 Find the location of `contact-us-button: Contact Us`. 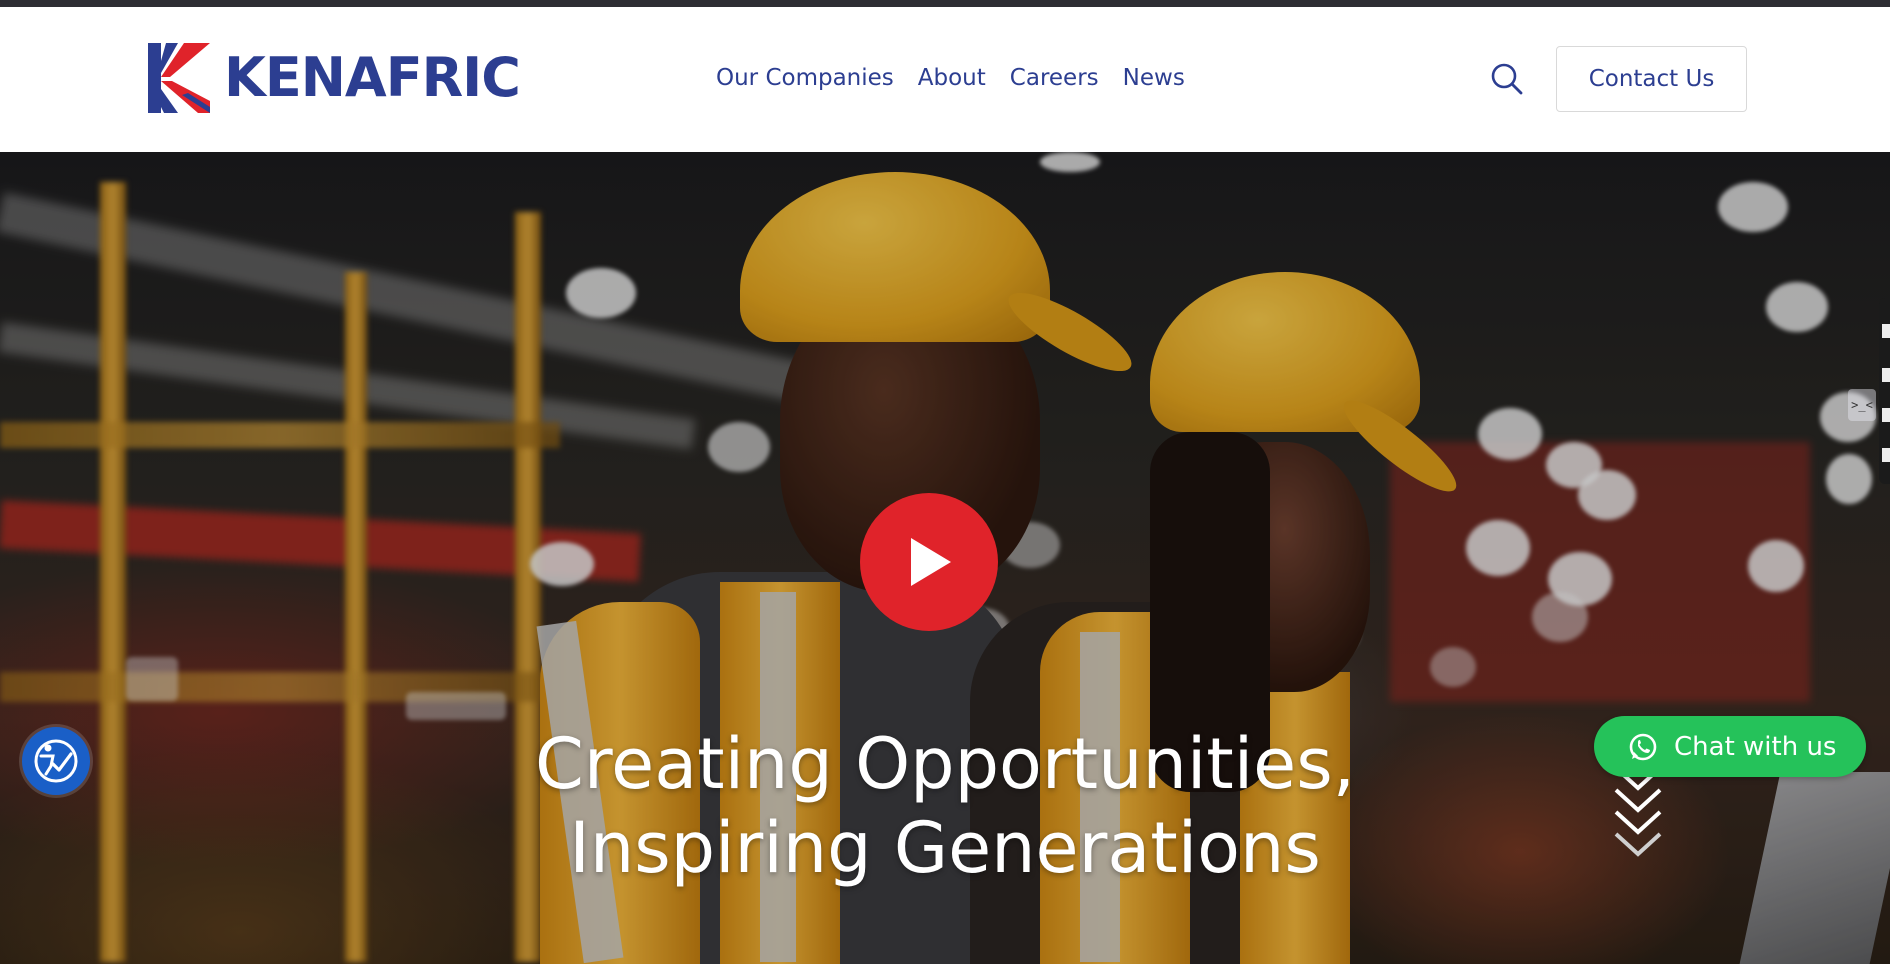

contact-us-button: Contact Us is located at coordinates (1651, 79).